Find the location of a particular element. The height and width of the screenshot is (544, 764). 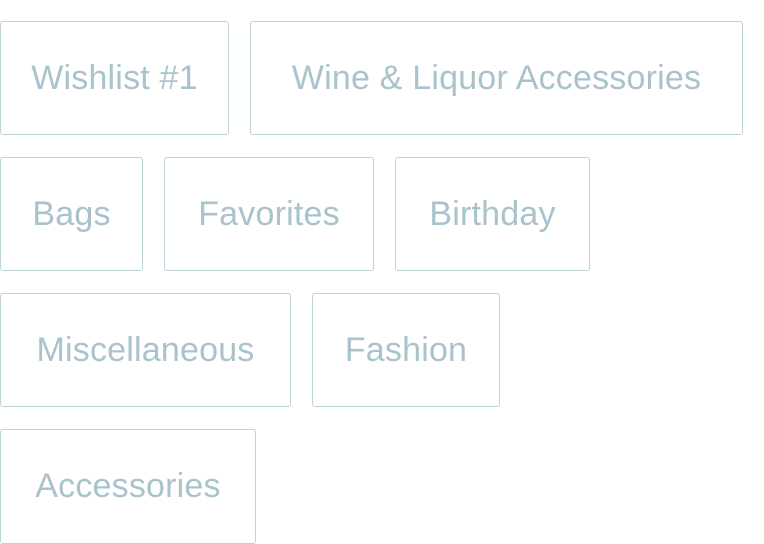

collection-tag-bags: Bags is located at coordinates (71, 214).